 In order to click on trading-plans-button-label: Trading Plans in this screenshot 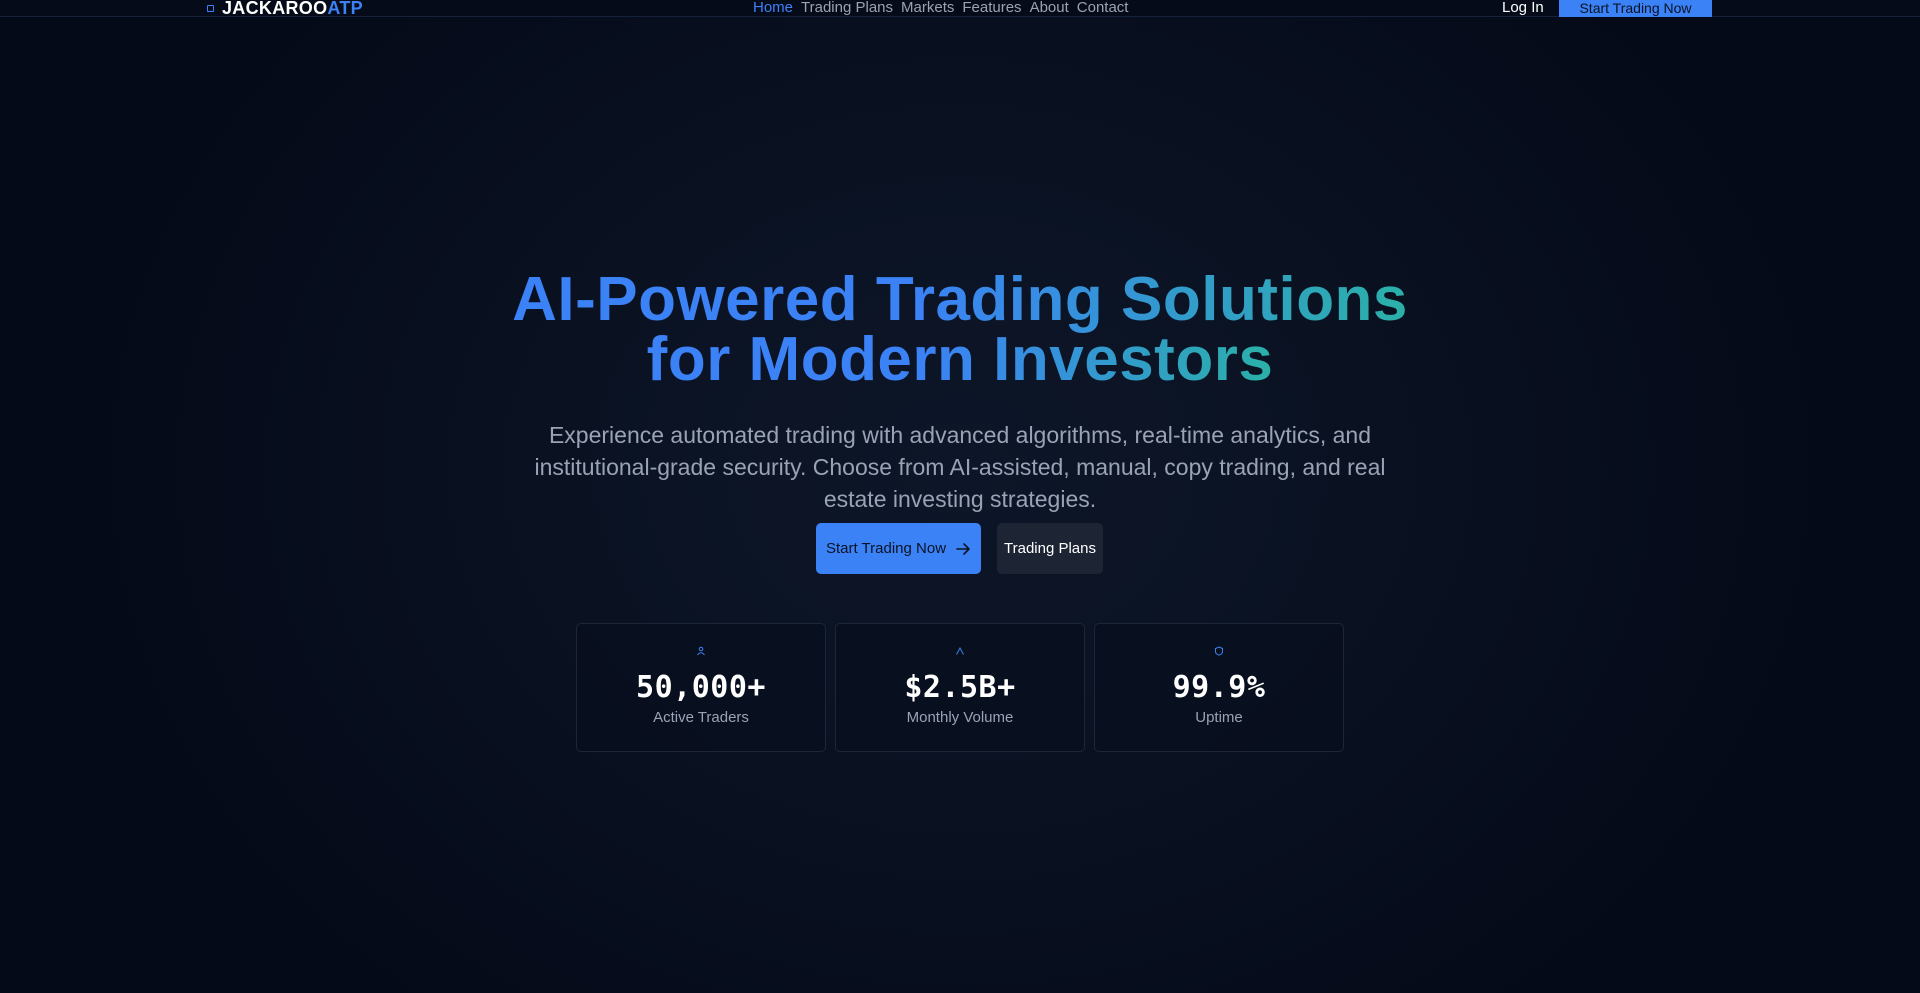, I will do `click(1050, 548)`.